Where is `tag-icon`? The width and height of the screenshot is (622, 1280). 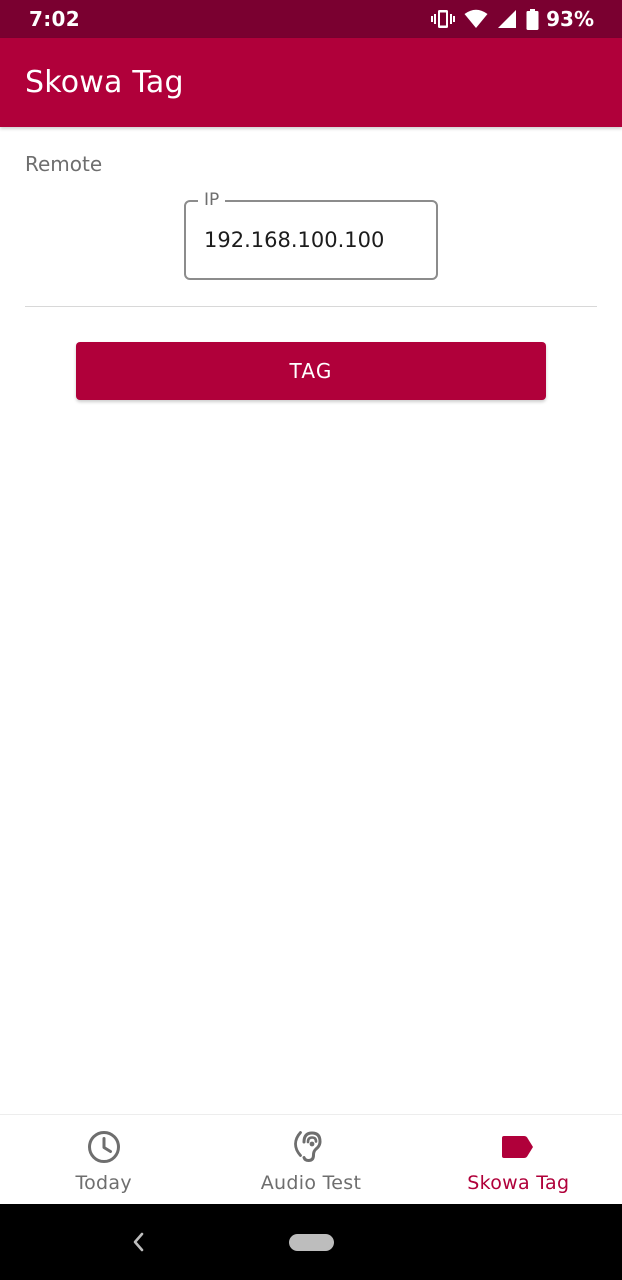
tag-icon is located at coordinates (518, 1147).